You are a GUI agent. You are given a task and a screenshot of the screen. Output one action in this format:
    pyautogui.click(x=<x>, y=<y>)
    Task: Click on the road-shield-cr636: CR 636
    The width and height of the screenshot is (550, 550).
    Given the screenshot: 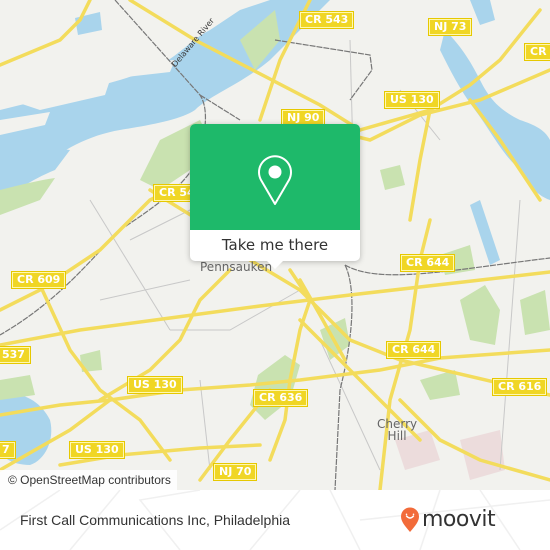 What is the action you would take?
    pyautogui.click(x=281, y=398)
    